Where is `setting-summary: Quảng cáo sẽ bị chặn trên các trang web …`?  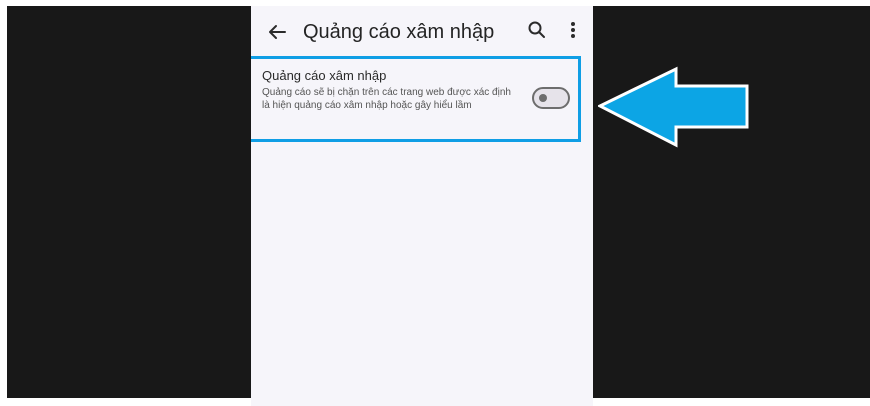 setting-summary: Quảng cáo sẽ bị chặn trên các trang web … is located at coordinates (386, 99).